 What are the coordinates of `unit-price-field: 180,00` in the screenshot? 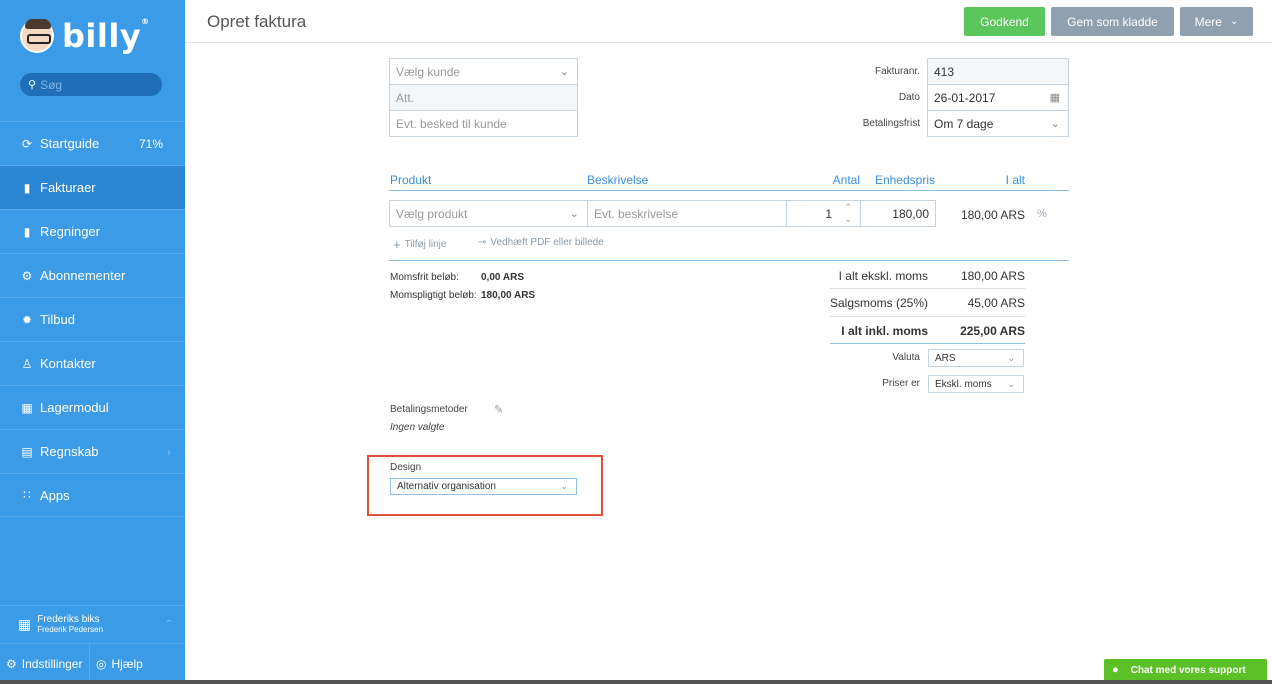 It's located at (898, 213).